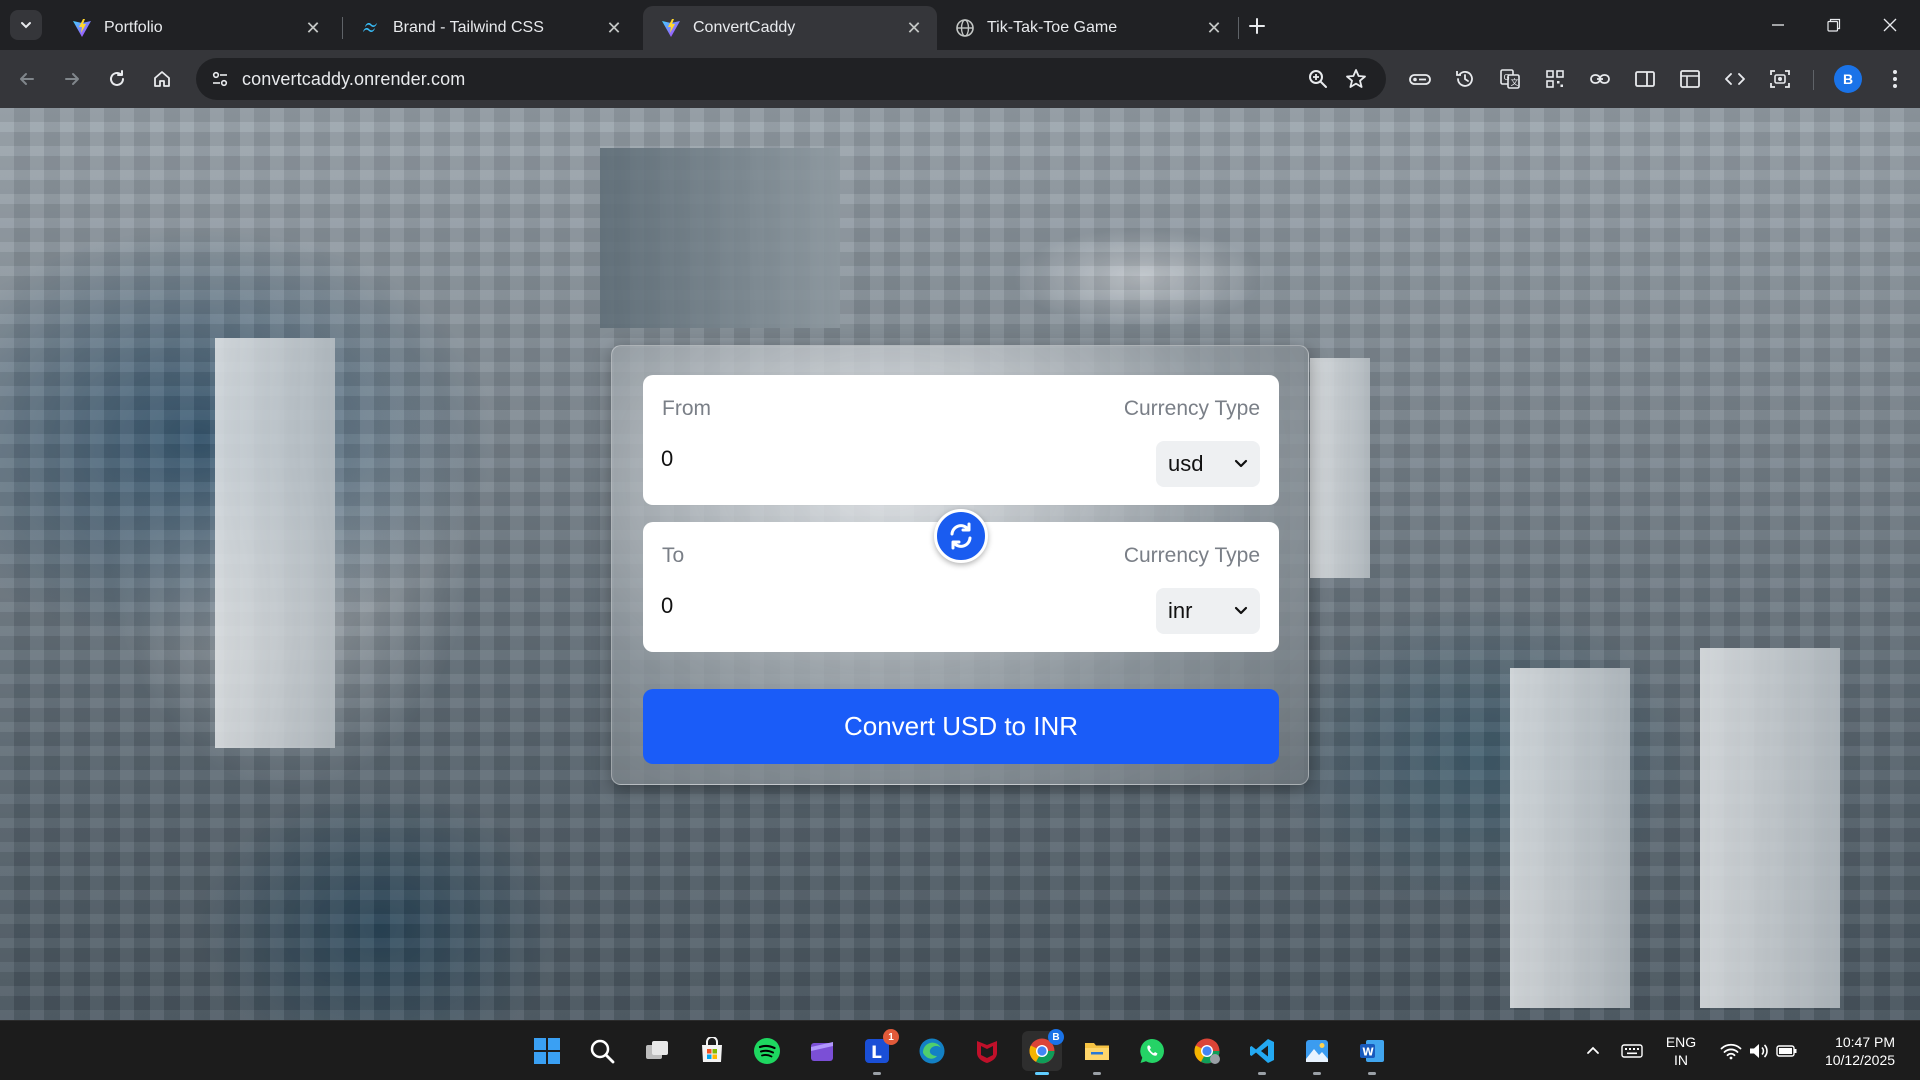  Describe the element at coordinates (1318, 79) in the screenshot. I see `zoom-icon` at that location.